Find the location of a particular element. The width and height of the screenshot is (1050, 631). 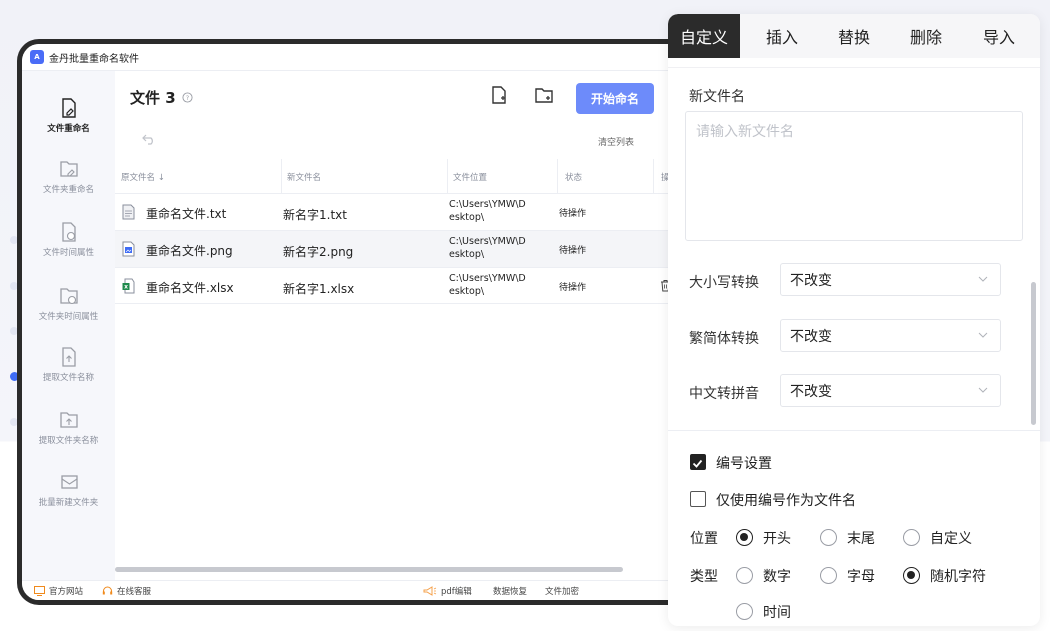

new-name-input is located at coordinates (854, 176).